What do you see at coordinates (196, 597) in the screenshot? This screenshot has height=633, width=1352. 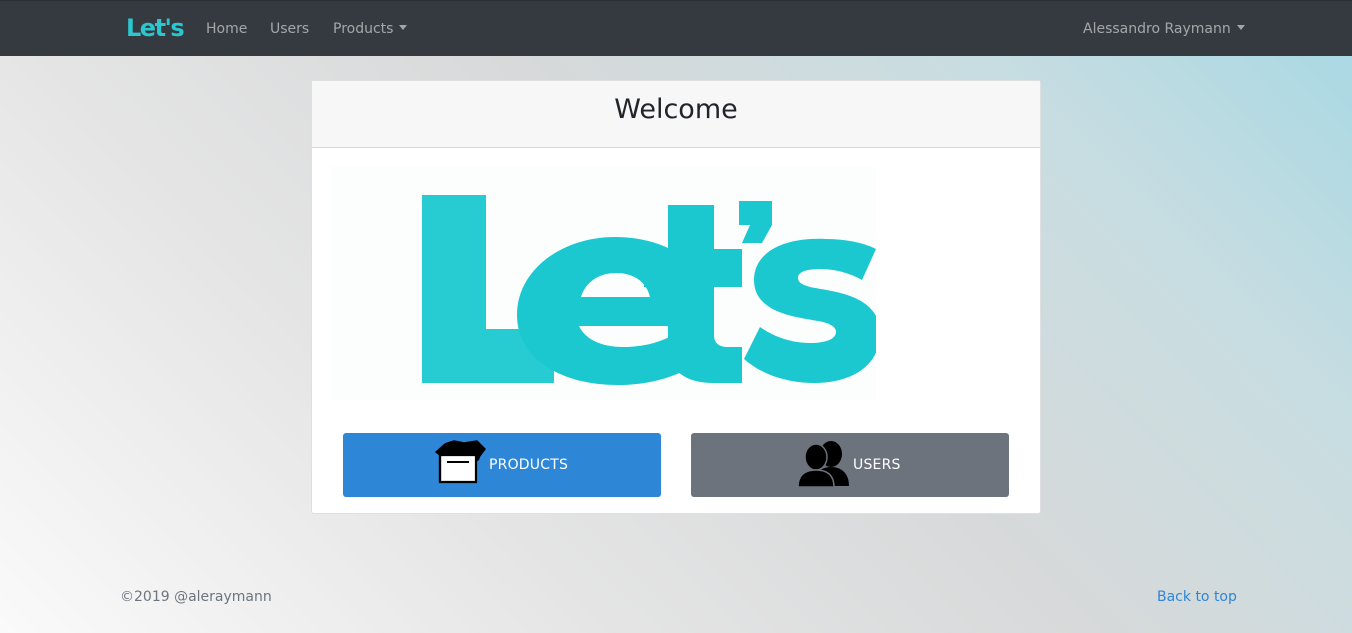 I see `copyright-text: ©2019 @aleraymann` at bounding box center [196, 597].